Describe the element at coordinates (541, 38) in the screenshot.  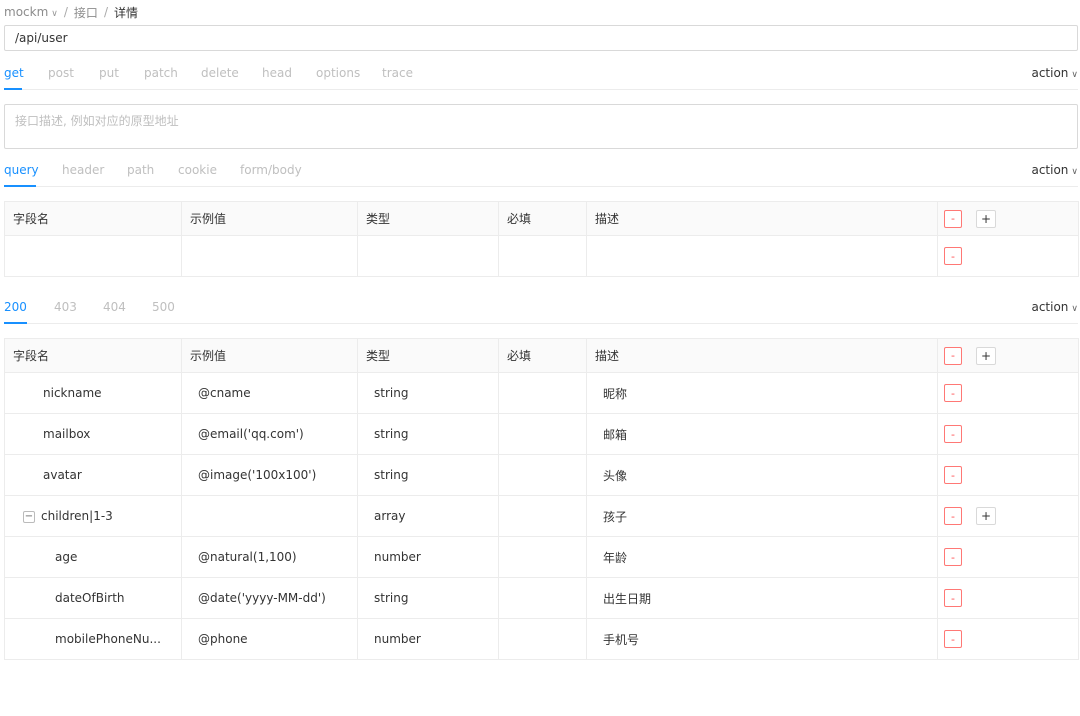
I see `api-path-input: /api/user` at that location.